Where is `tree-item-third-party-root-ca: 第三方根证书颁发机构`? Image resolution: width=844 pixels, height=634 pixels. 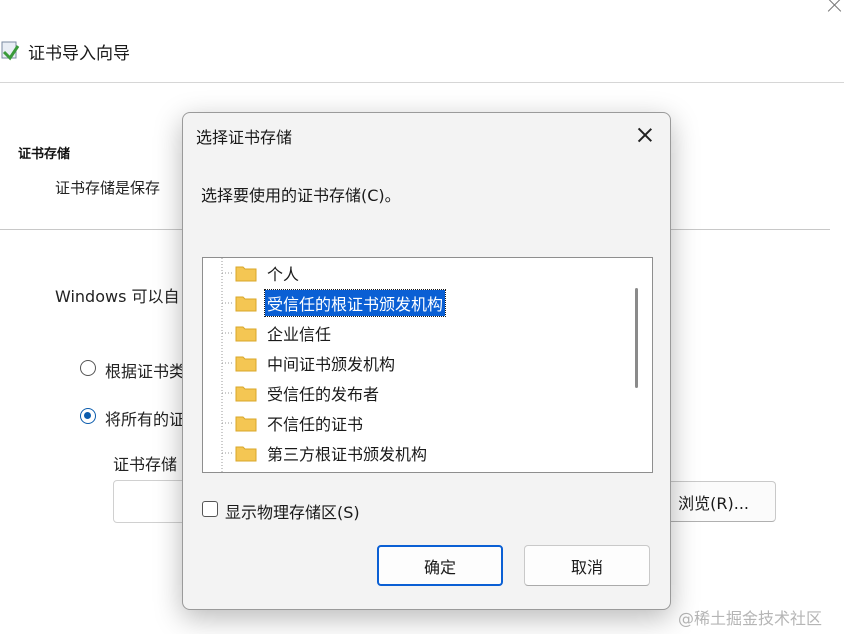 tree-item-third-party-root-ca: 第三方根证书颁发机构 is located at coordinates (332, 453).